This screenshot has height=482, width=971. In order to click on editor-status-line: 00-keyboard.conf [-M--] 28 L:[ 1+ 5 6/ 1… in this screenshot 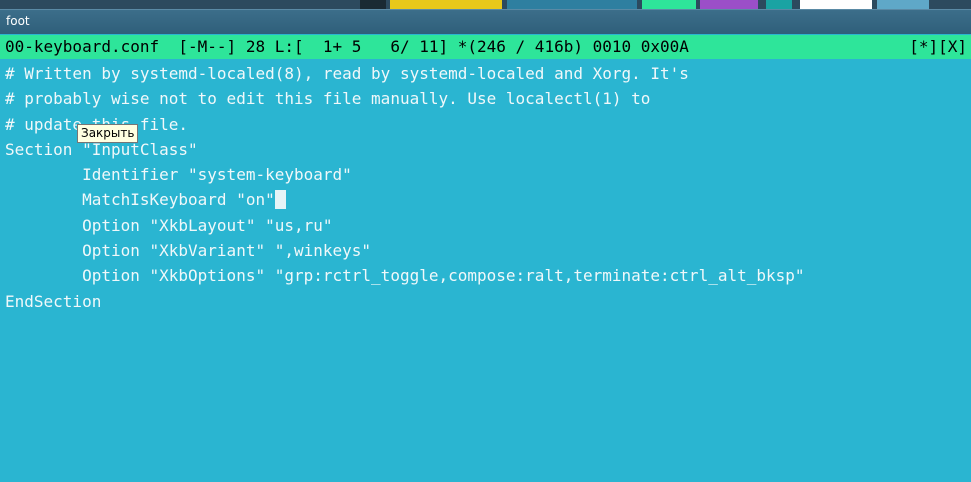, I will do `click(485, 47)`.